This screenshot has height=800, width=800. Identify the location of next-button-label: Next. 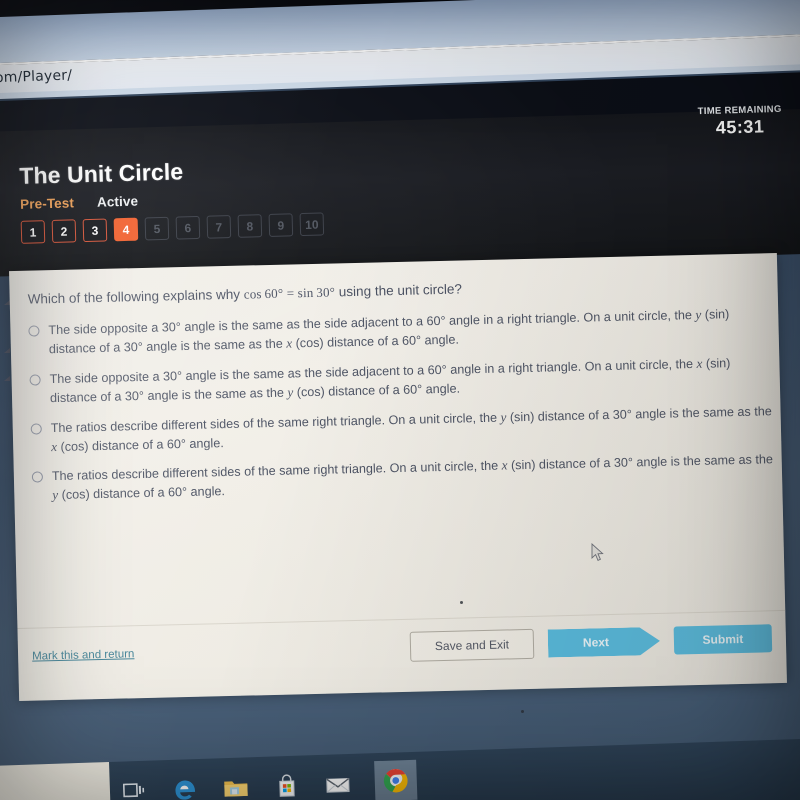
(604, 642).